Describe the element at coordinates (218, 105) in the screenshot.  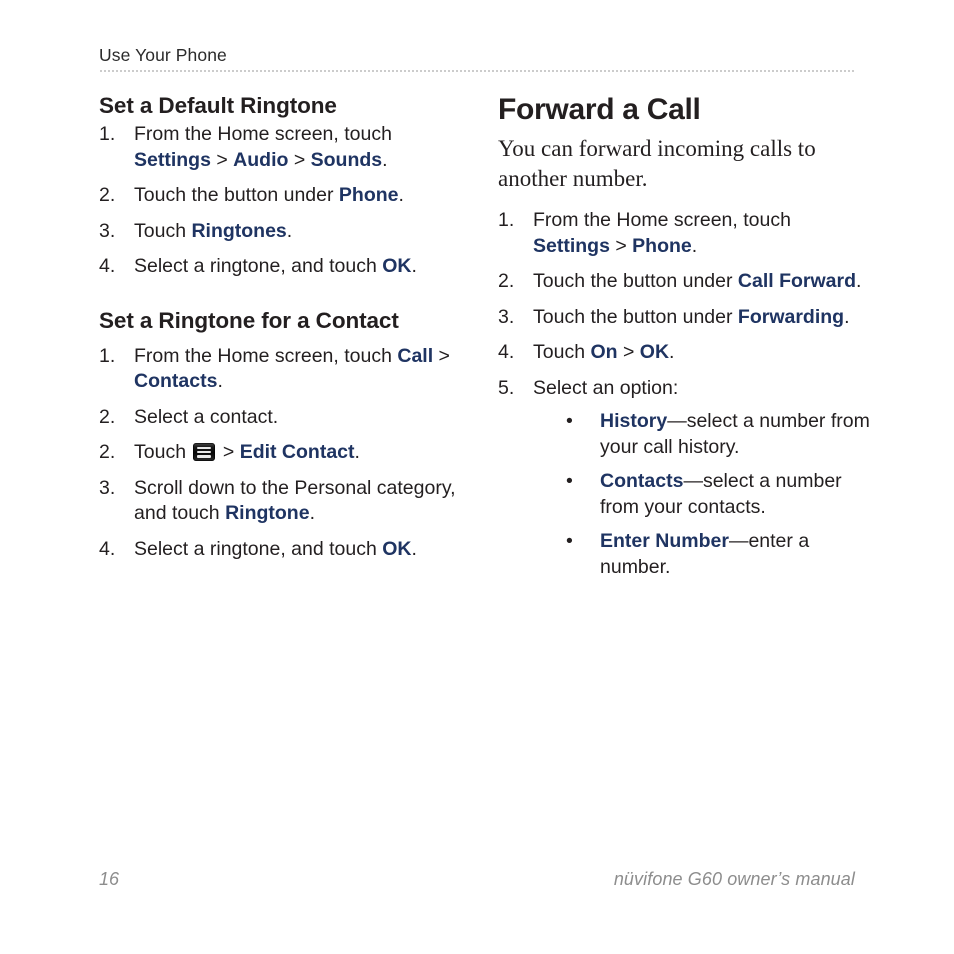
I see `section-heading: Set a Default Ringtone` at that location.